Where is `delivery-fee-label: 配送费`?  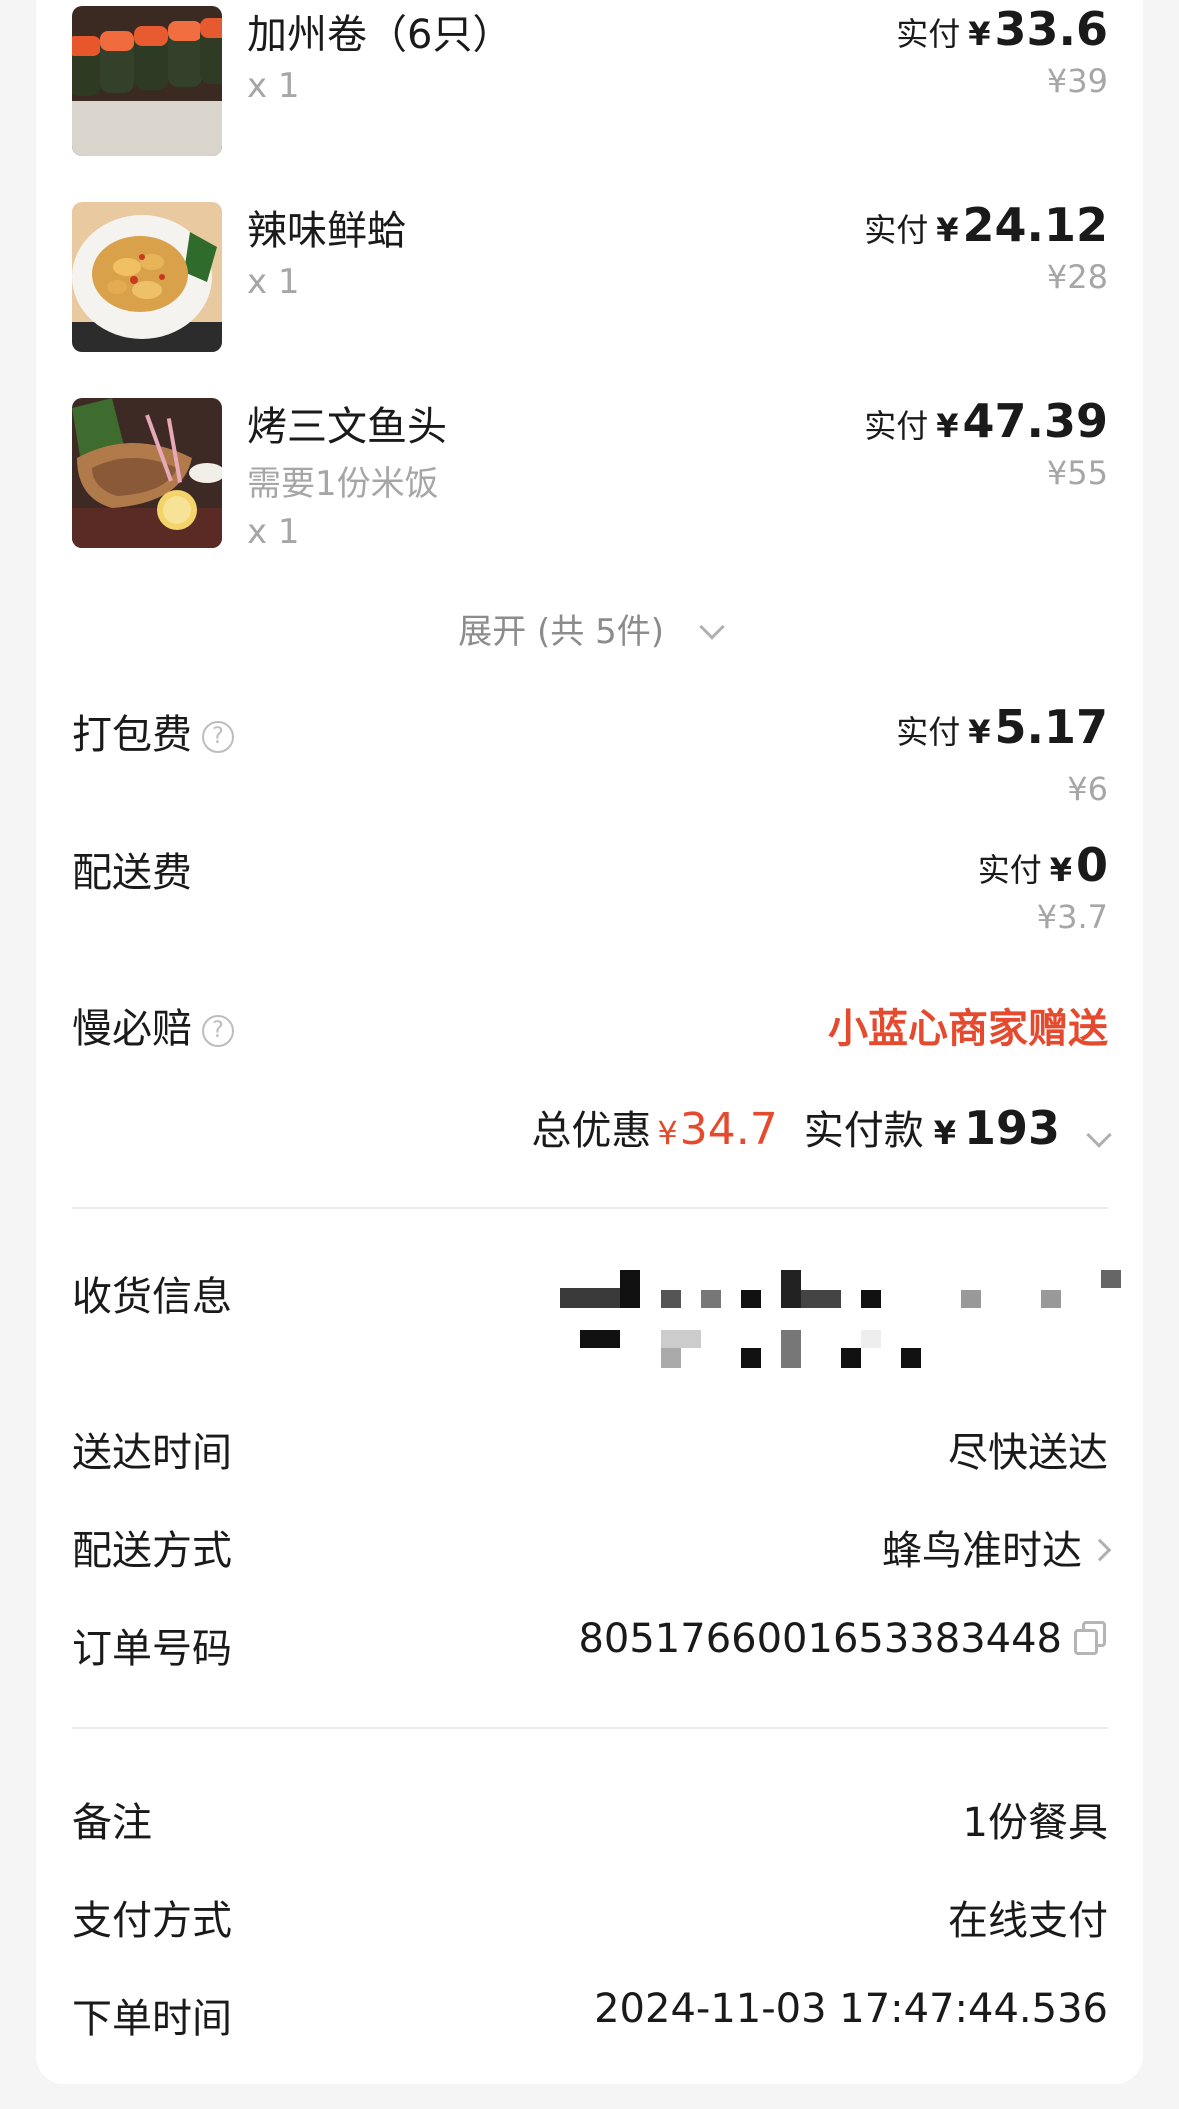 delivery-fee-label: 配送费 is located at coordinates (132, 873).